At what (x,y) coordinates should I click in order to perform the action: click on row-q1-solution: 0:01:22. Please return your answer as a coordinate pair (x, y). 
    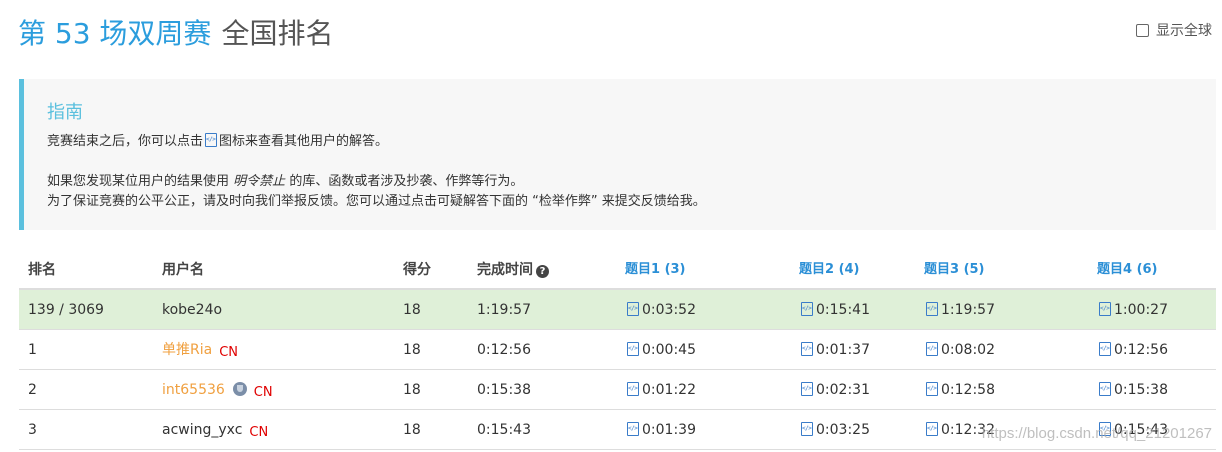
    Looking at the image, I should click on (660, 390).